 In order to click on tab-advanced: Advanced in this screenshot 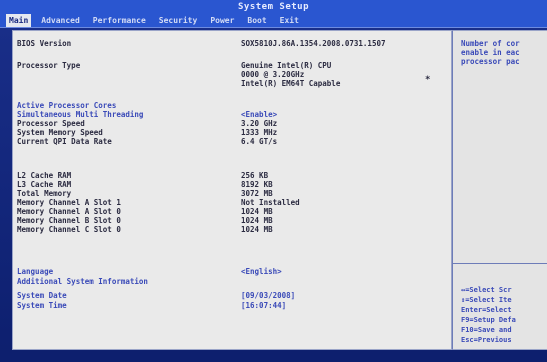, I will do `click(60, 20)`.